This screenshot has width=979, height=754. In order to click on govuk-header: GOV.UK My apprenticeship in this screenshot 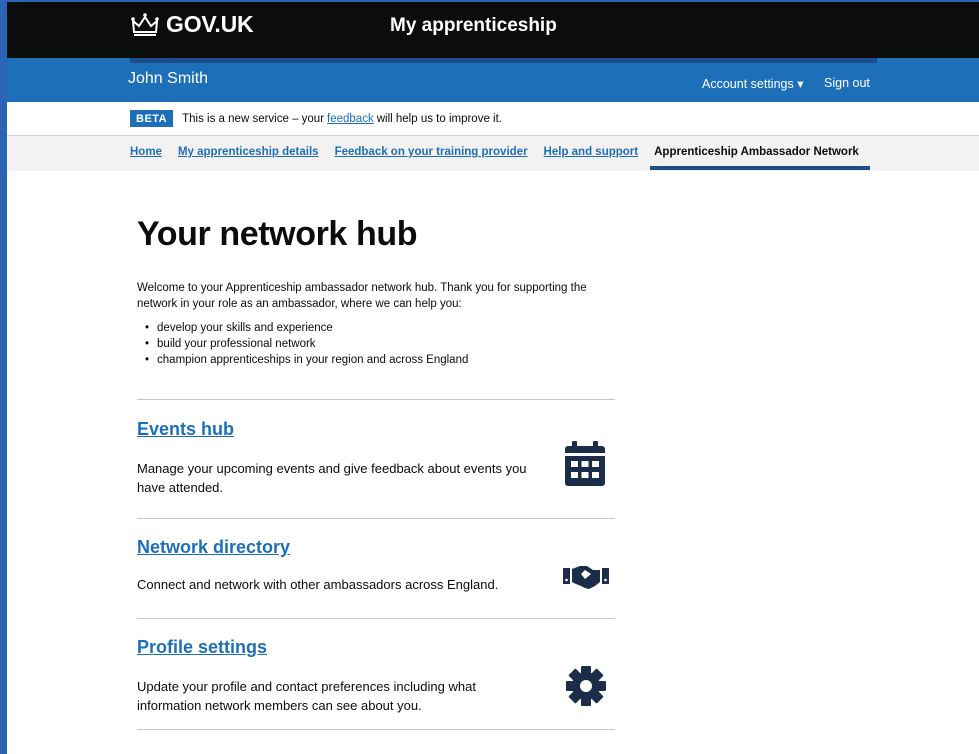, I will do `click(493, 30)`.